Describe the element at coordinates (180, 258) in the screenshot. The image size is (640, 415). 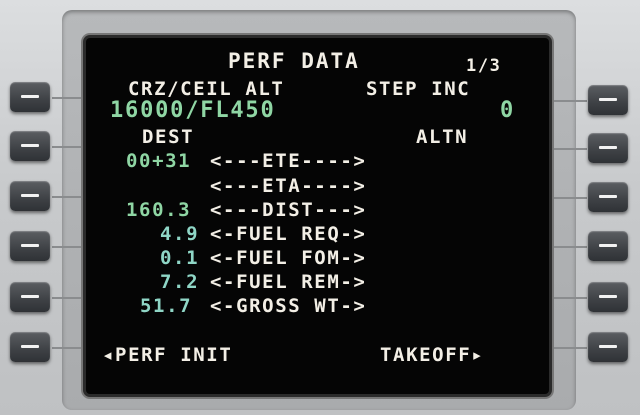
I see `fuel-fom-value: 0.1` at that location.